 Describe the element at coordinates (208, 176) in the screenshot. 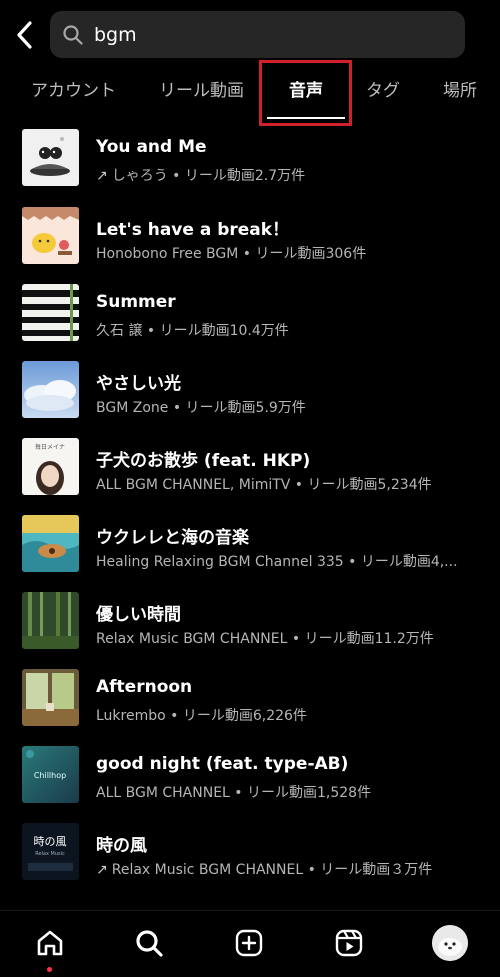

I see `audio-meta: しゃろう • リール動画2.7万件` at that location.